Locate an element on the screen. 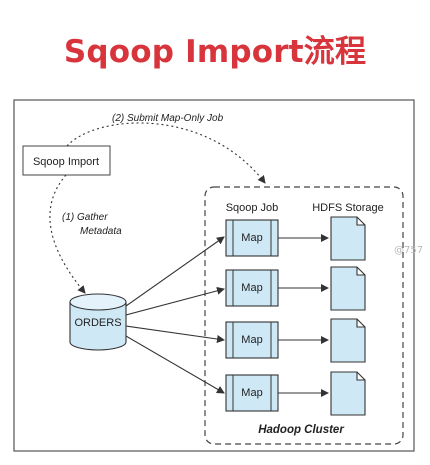 The image size is (430, 465). watermark: @757 is located at coordinates (408, 250).